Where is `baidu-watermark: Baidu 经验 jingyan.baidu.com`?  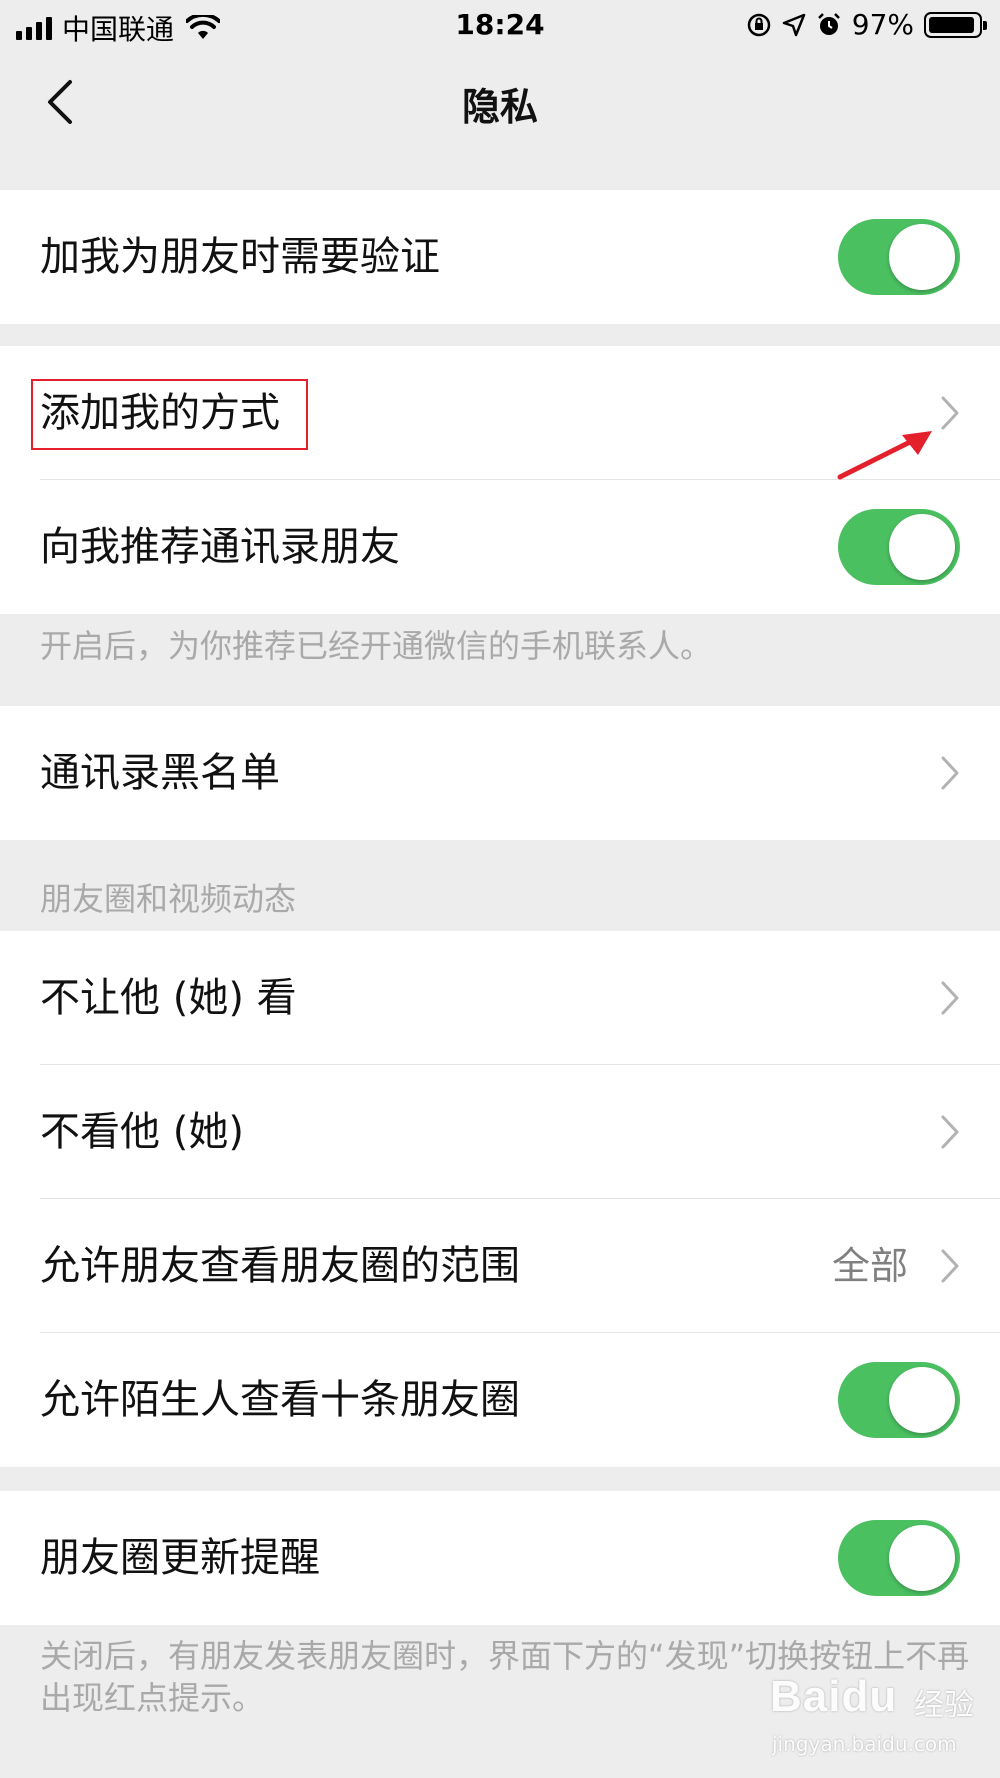
baidu-watermark: Baidu 经验 jingyan.baidu.com is located at coordinates (876, 1717).